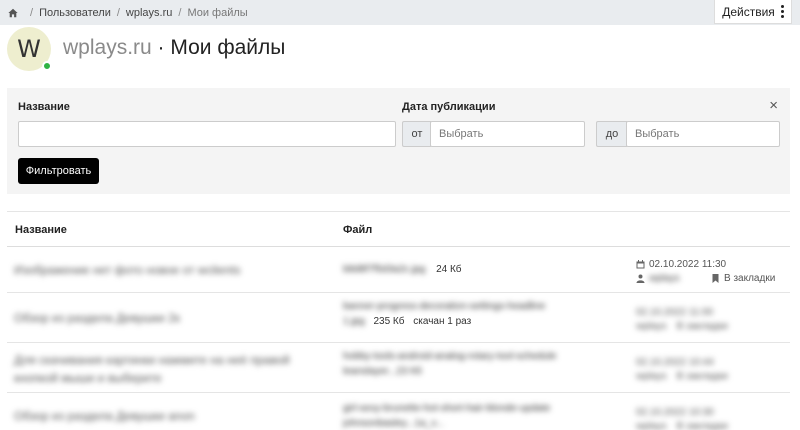 This screenshot has height=430, width=800. I want to click on date-from-addon: от, so click(416, 134).